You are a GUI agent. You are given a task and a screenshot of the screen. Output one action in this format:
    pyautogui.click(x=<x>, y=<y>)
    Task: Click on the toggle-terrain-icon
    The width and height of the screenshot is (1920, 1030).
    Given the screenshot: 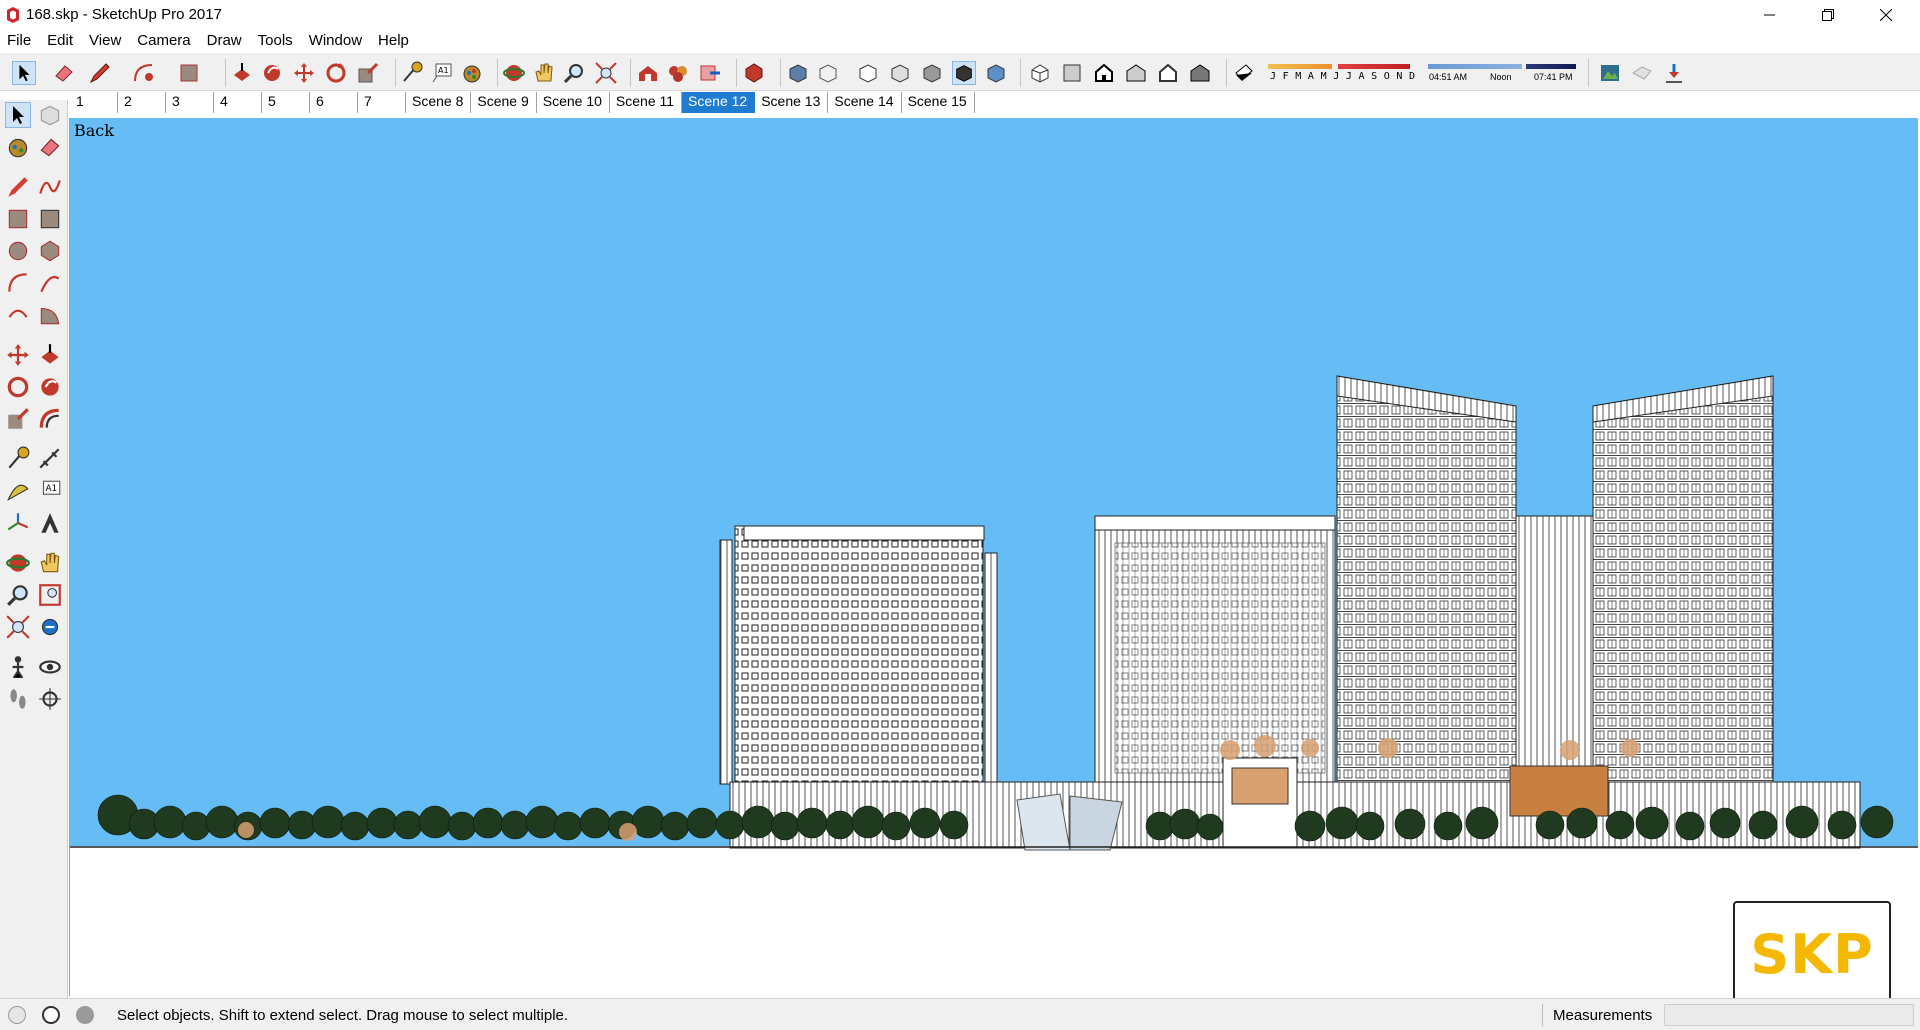 What is the action you would take?
    pyautogui.click(x=1642, y=73)
    